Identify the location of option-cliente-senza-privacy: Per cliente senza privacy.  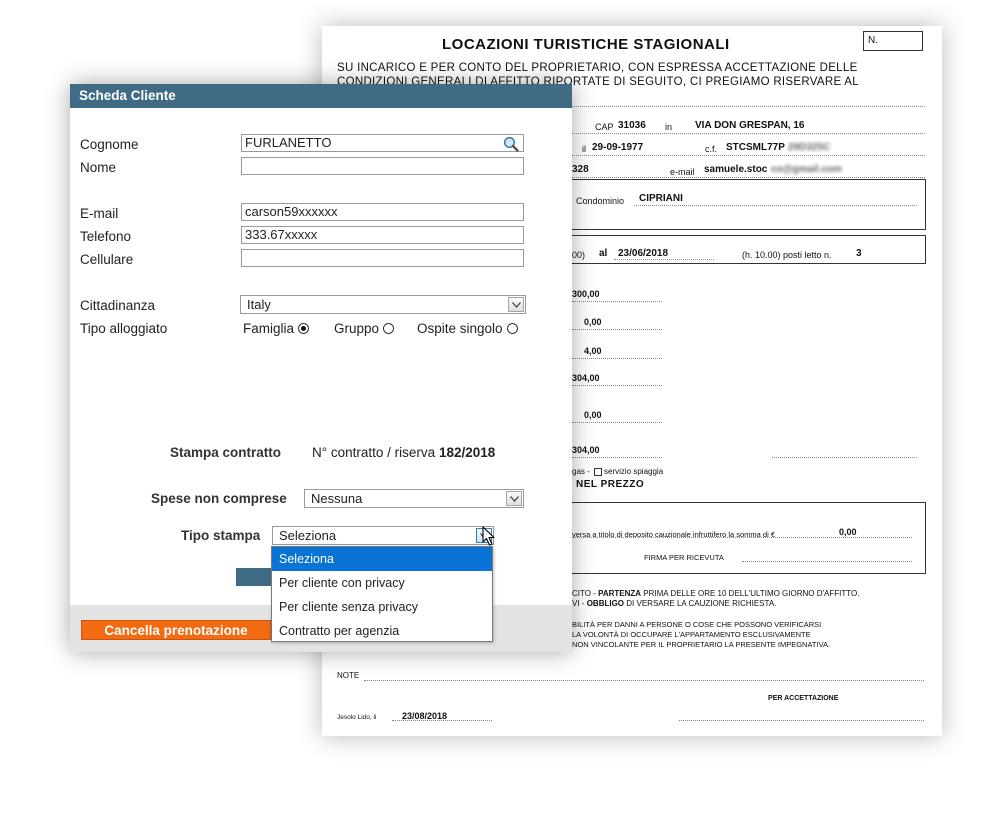
(382, 607).